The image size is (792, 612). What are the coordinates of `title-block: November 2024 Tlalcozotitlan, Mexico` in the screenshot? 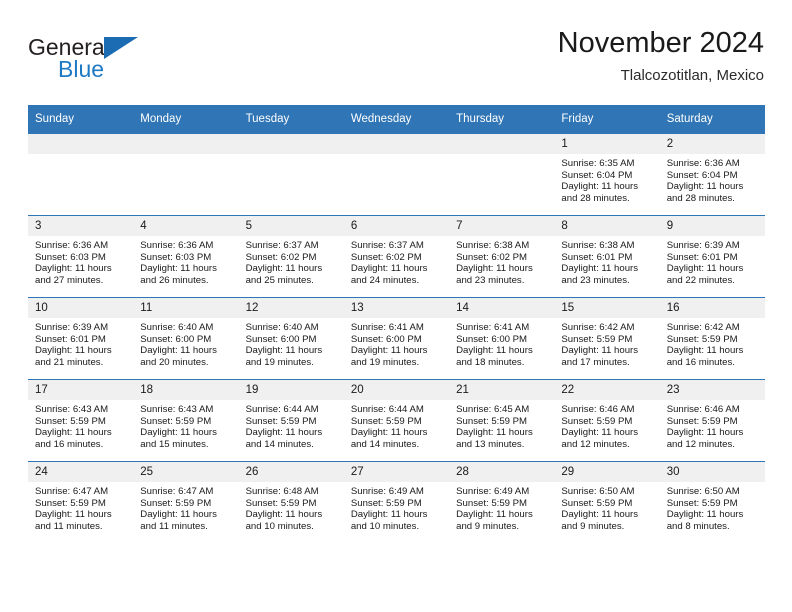 It's located at (661, 56).